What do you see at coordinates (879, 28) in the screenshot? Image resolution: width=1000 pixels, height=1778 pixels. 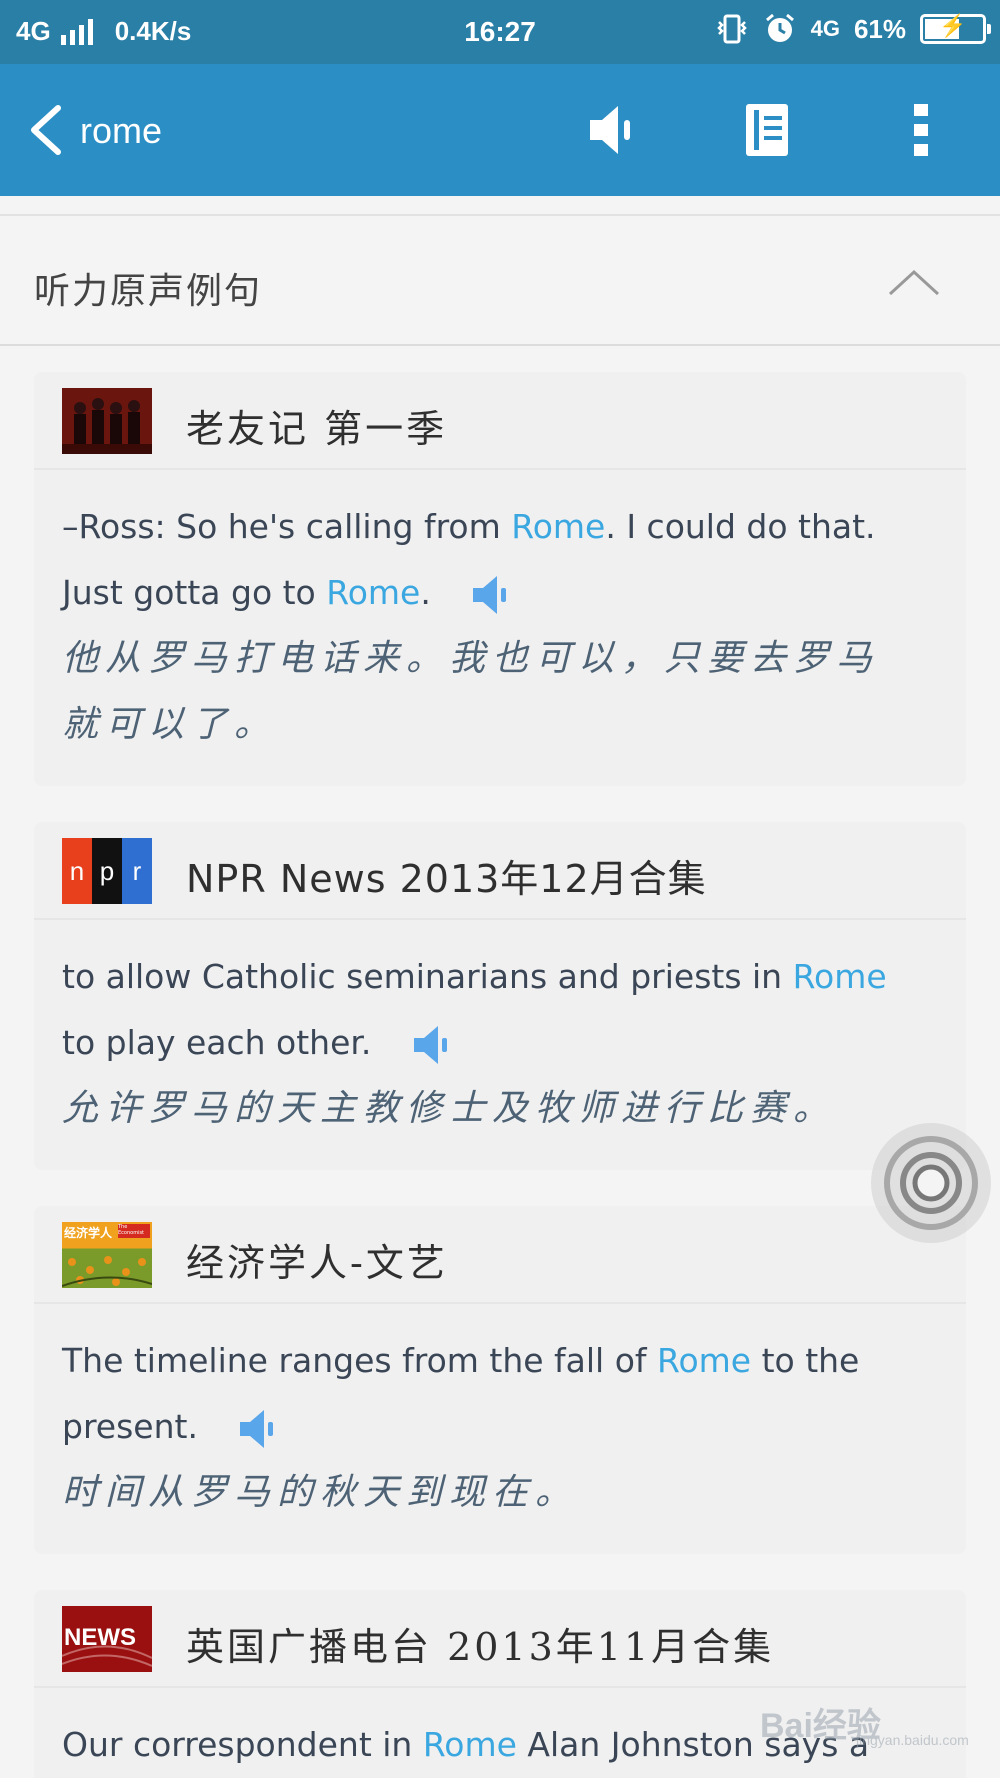 I see `battery-percent: 61%` at bounding box center [879, 28].